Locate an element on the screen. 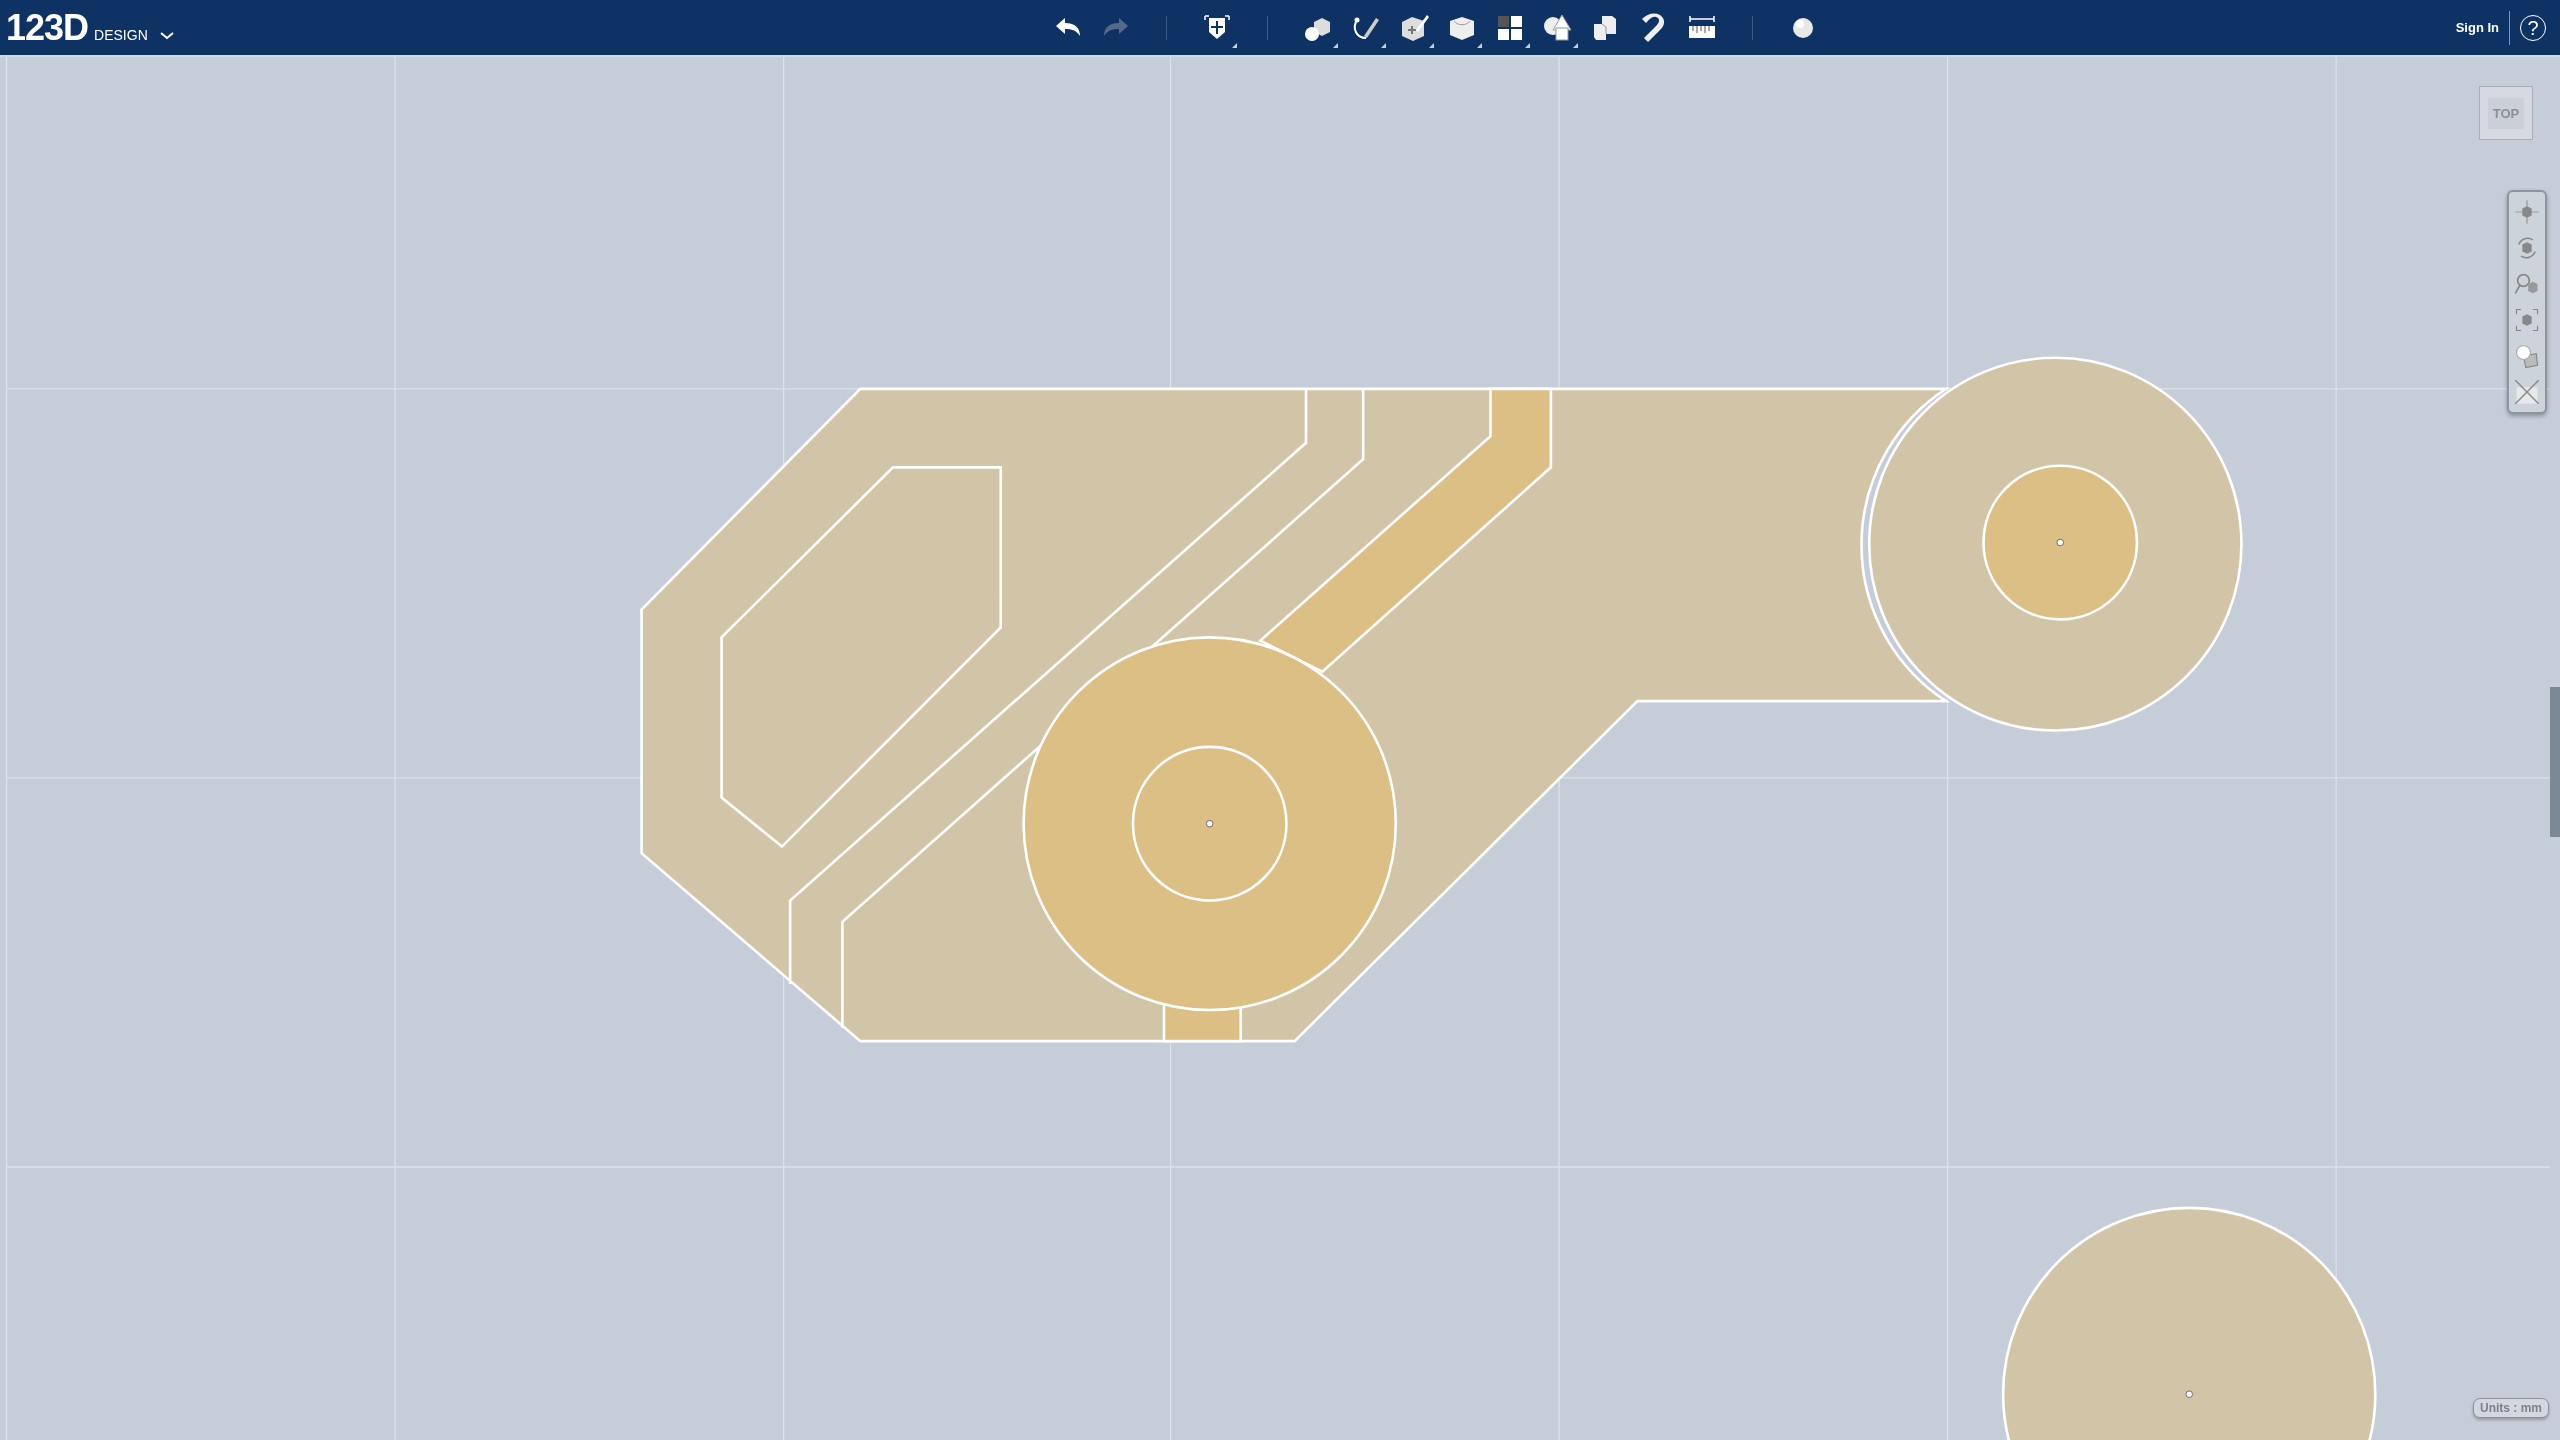 The image size is (2560, 1440). grid-toggle-icon is located at coordinates (2527, 392).